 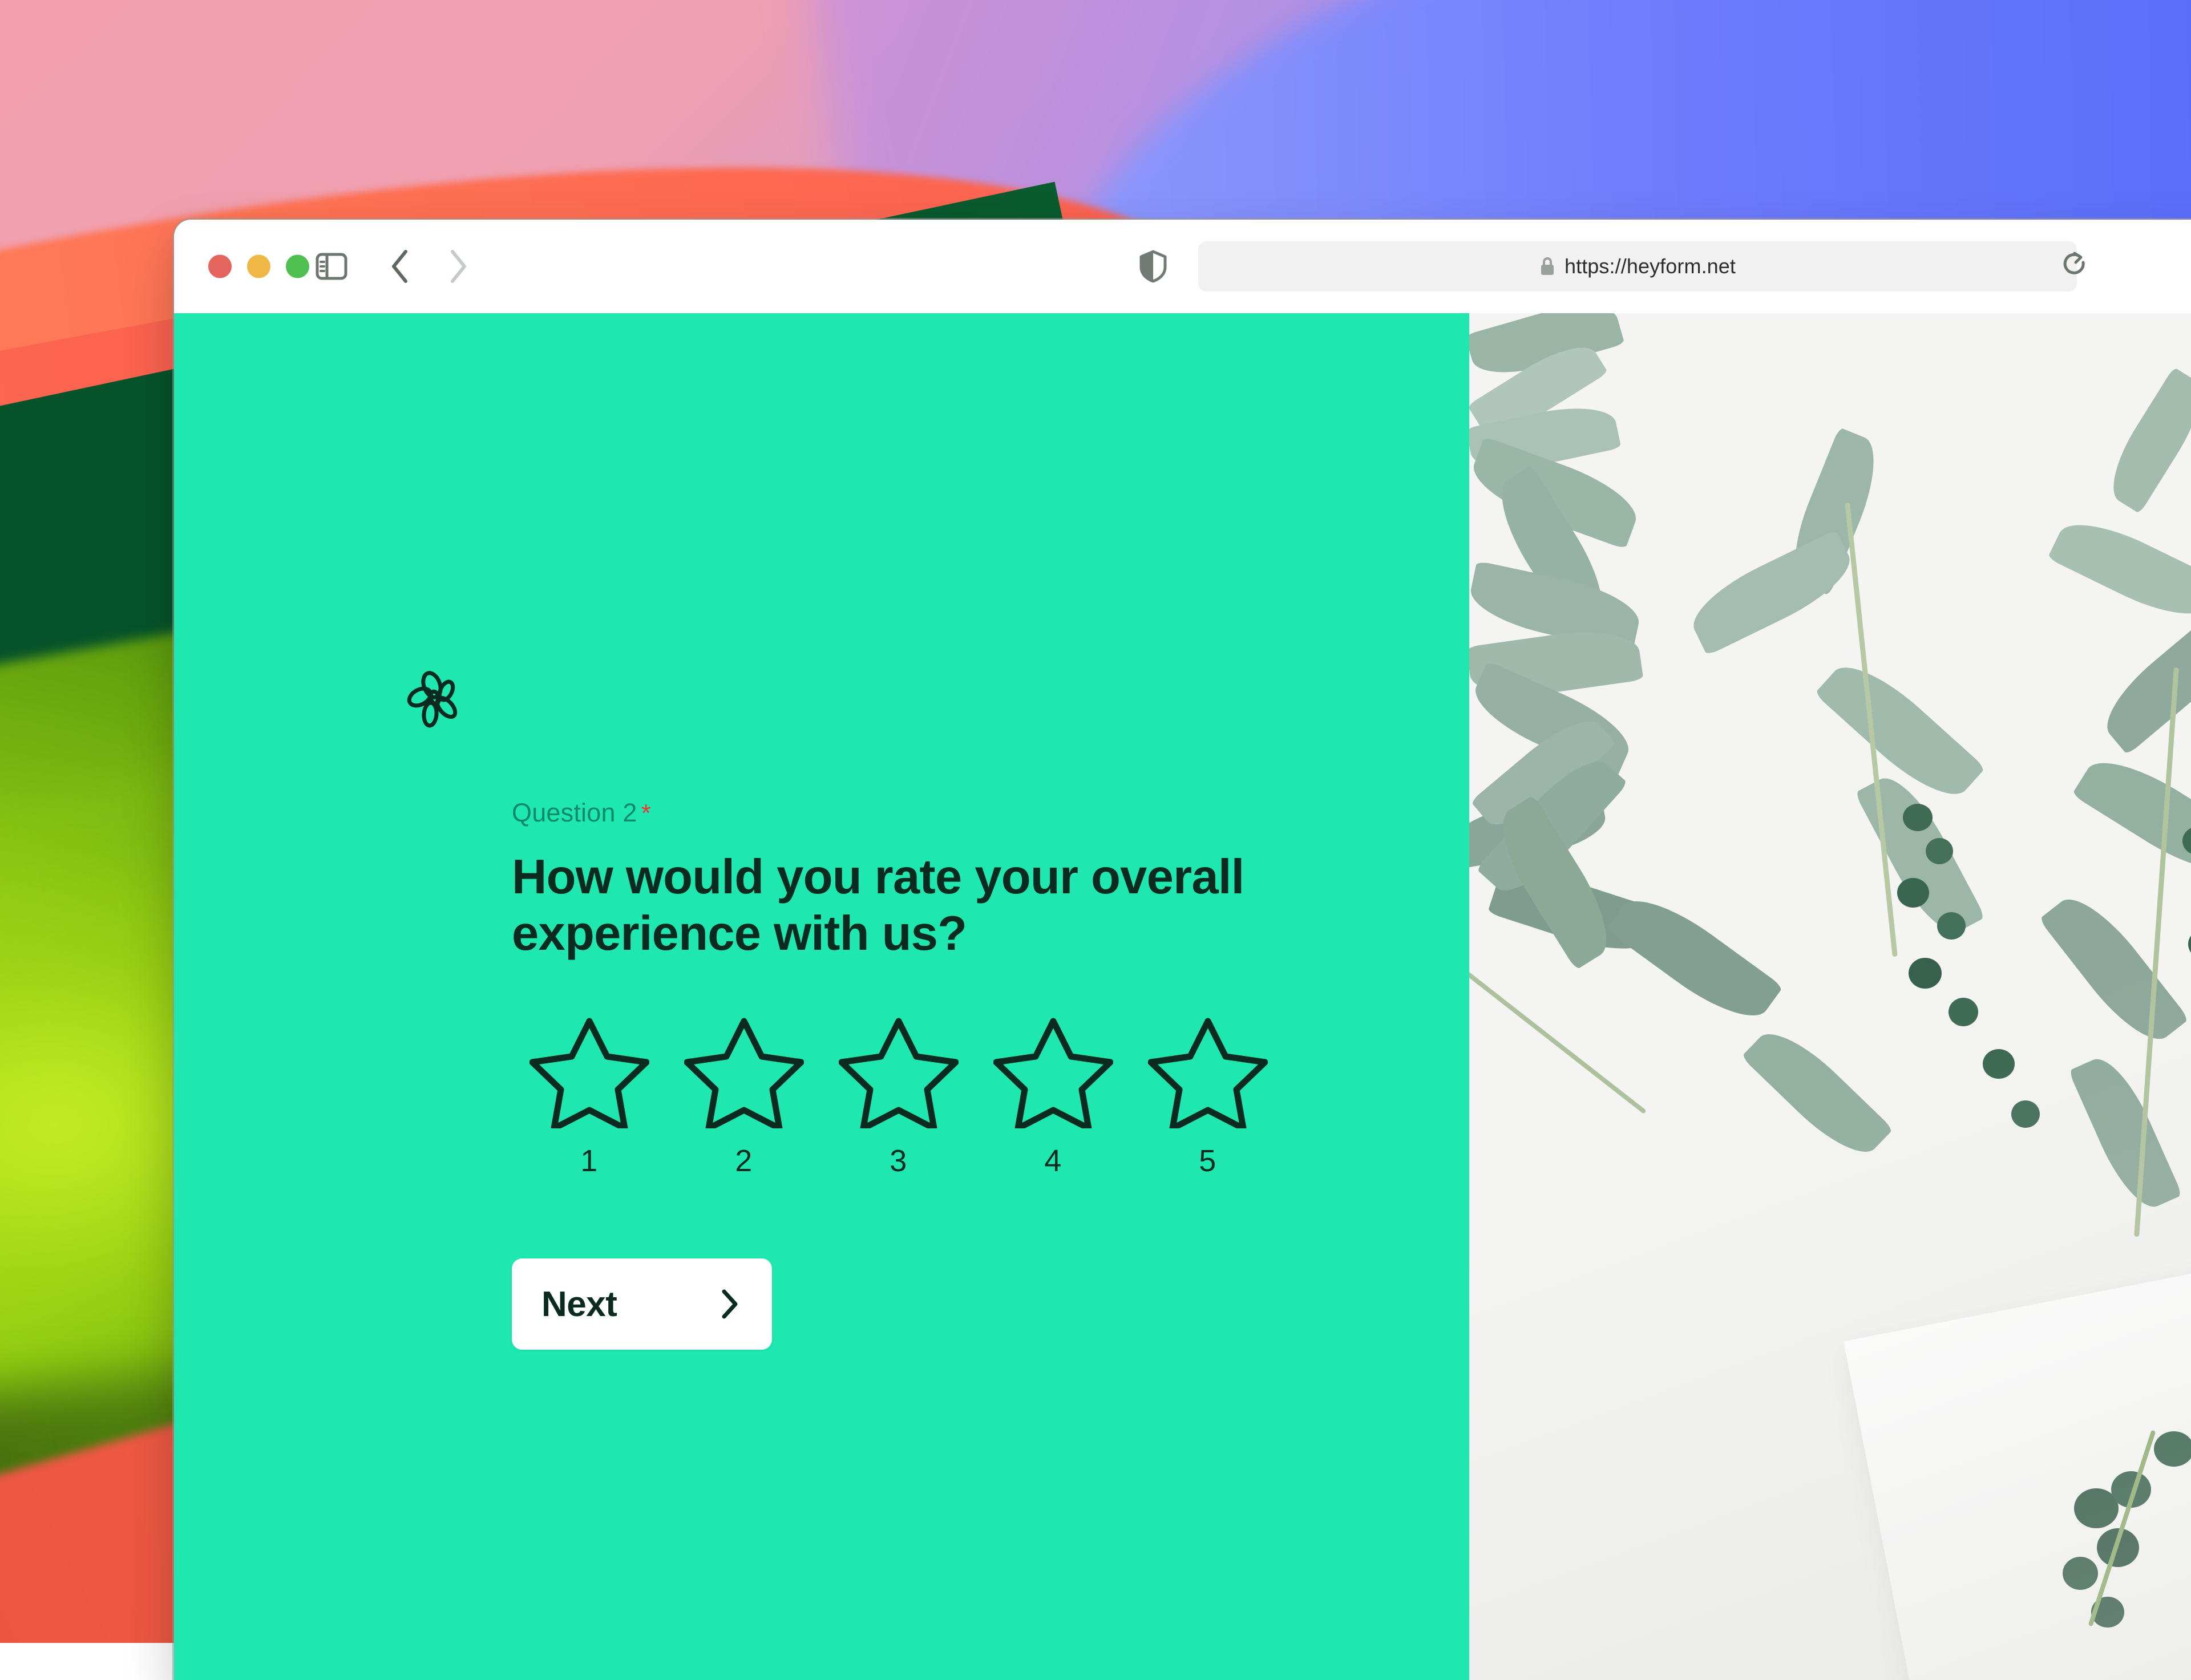 I want to click on address-bar: https://heyform.net, so click(x=1637, y=266).